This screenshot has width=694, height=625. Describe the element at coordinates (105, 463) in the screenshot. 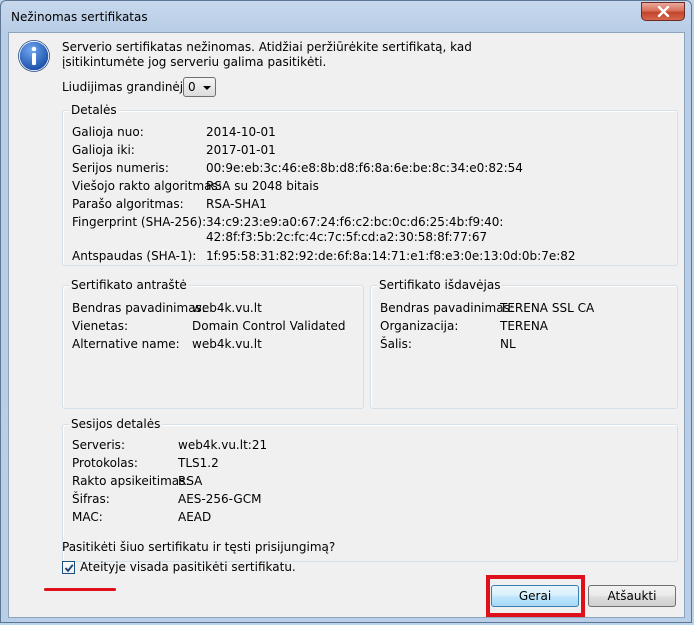

I see `protocol-label: Protokolas:` at that location.